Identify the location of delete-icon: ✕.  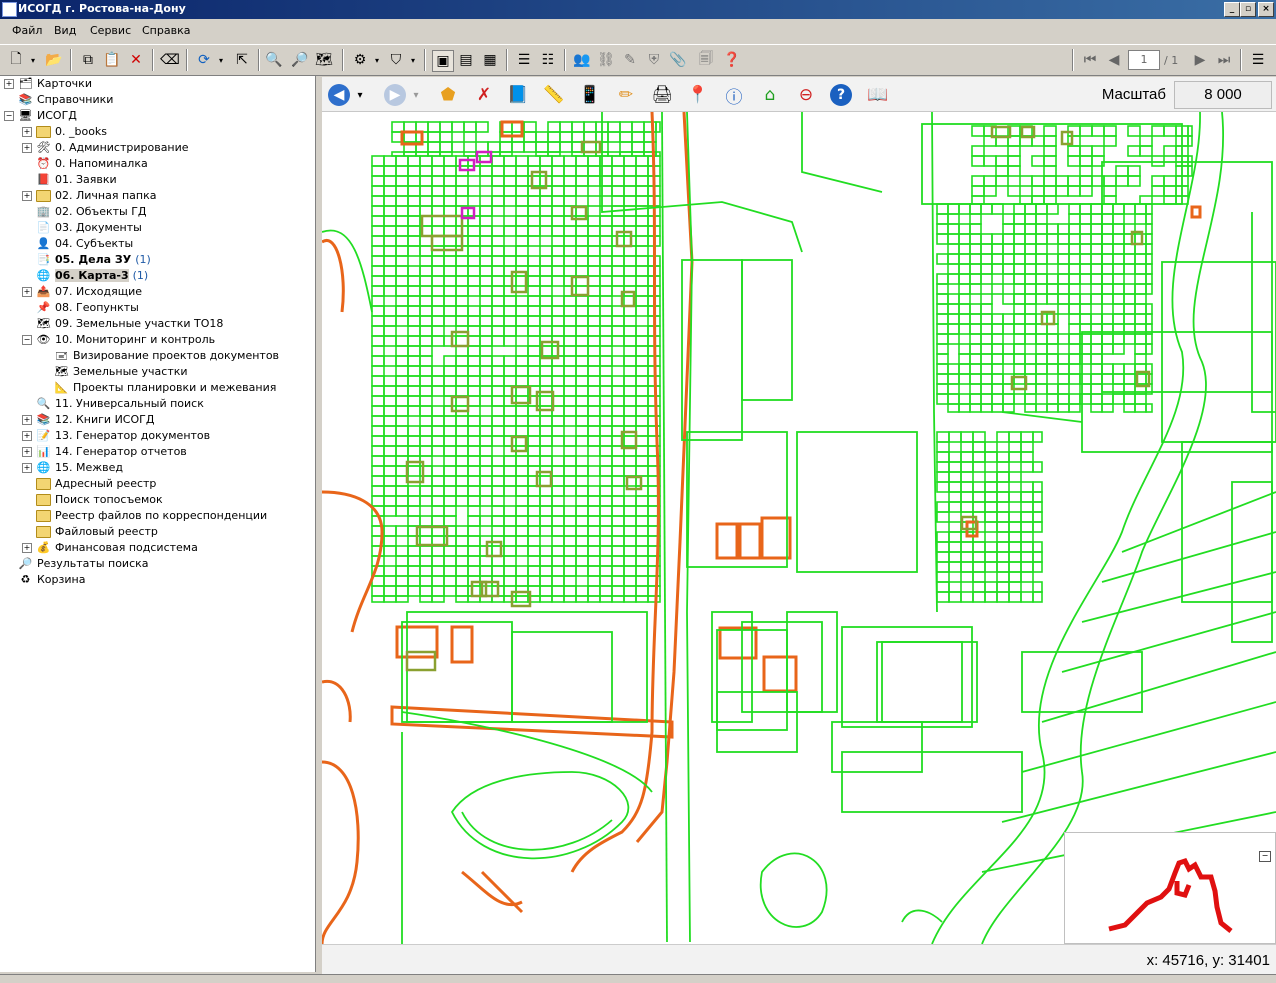
(136, 60).